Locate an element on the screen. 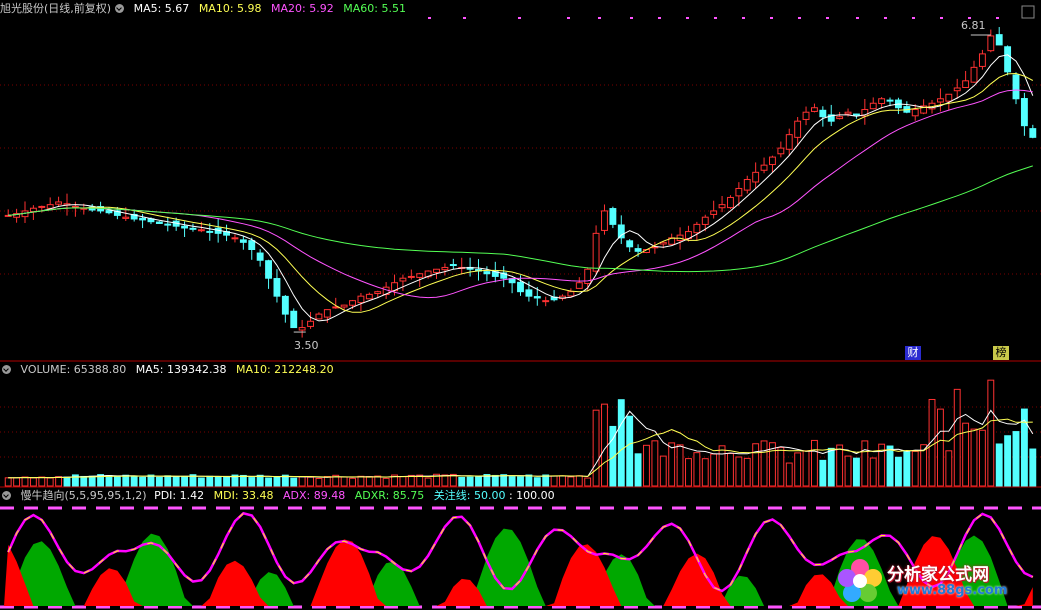  watermark-logo: 分析家公式网 www.88gs.com is located at coordinates (935, 581).